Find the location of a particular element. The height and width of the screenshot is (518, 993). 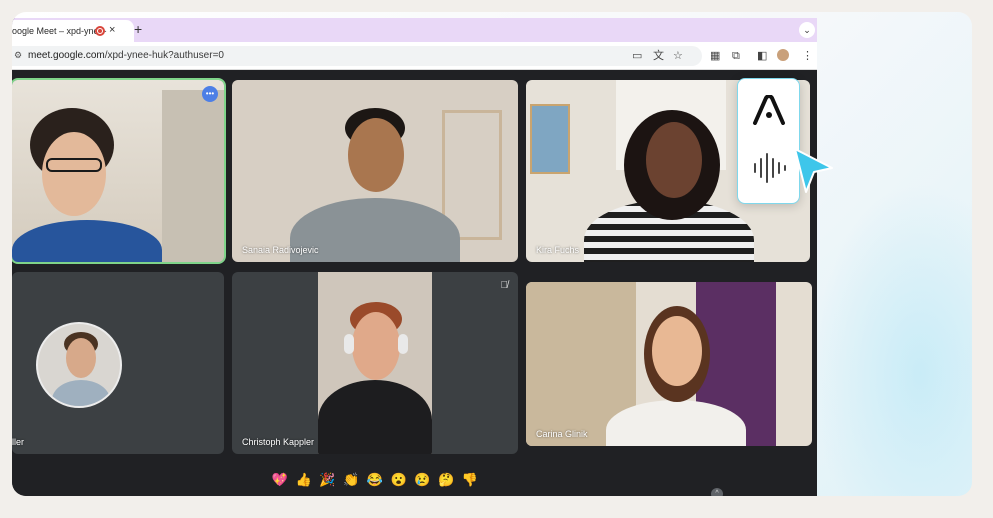

participant-name: Sanaia Radivojevic is located at coordinates (280, 250).